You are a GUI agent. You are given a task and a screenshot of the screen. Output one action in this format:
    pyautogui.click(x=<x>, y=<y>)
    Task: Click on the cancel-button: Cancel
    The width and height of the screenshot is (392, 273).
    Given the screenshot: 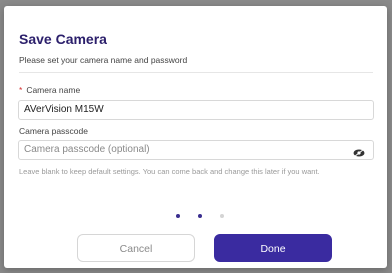 What is the action you would take?
    pyautogui.click(x=136, y=248)
    